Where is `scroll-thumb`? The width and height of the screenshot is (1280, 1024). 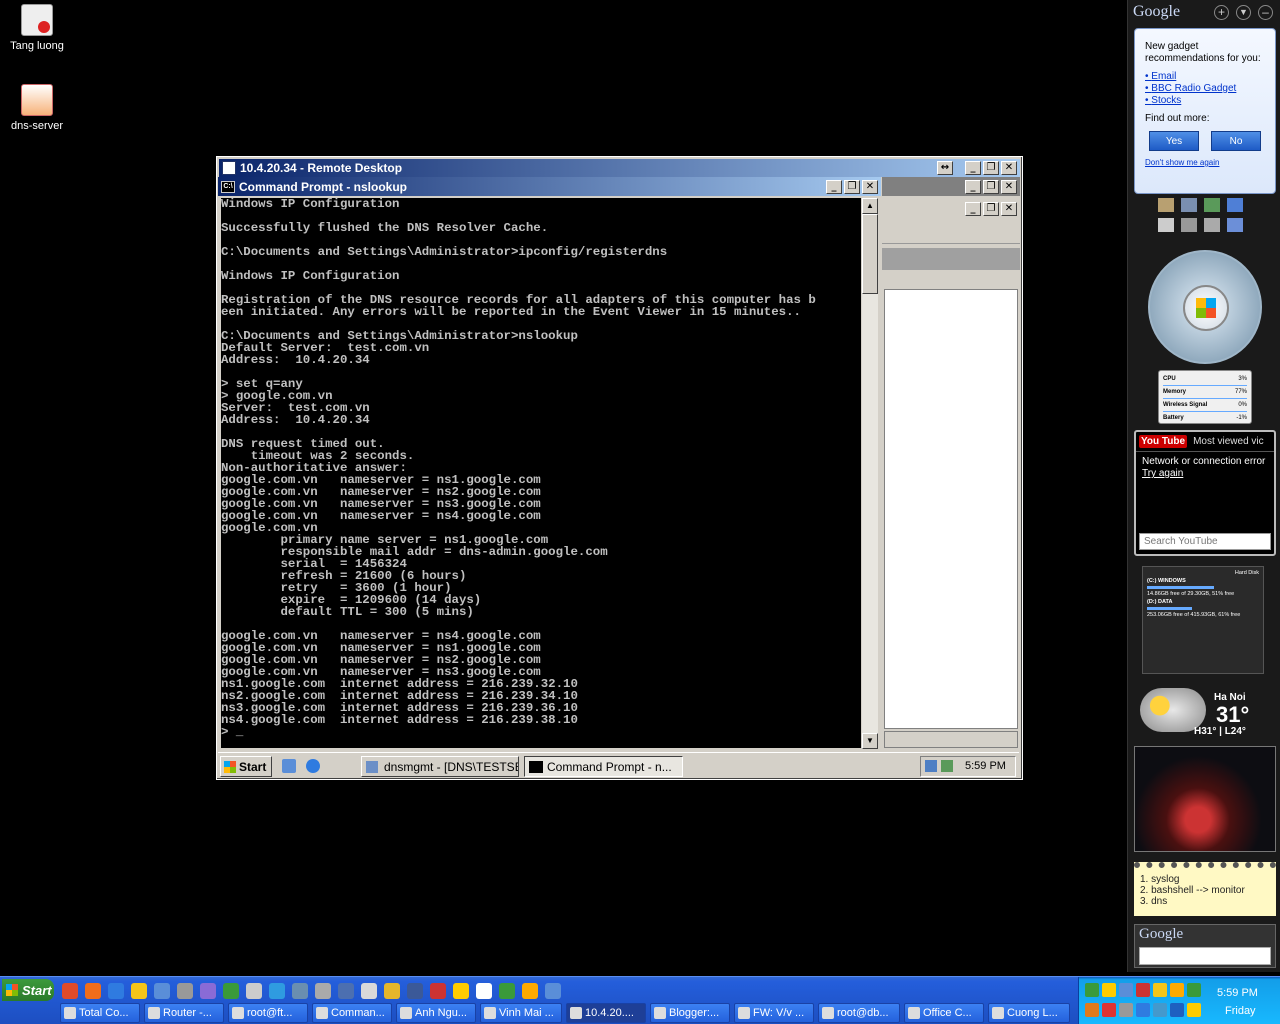 scroll-thumb is located at coordinates (870, 254).